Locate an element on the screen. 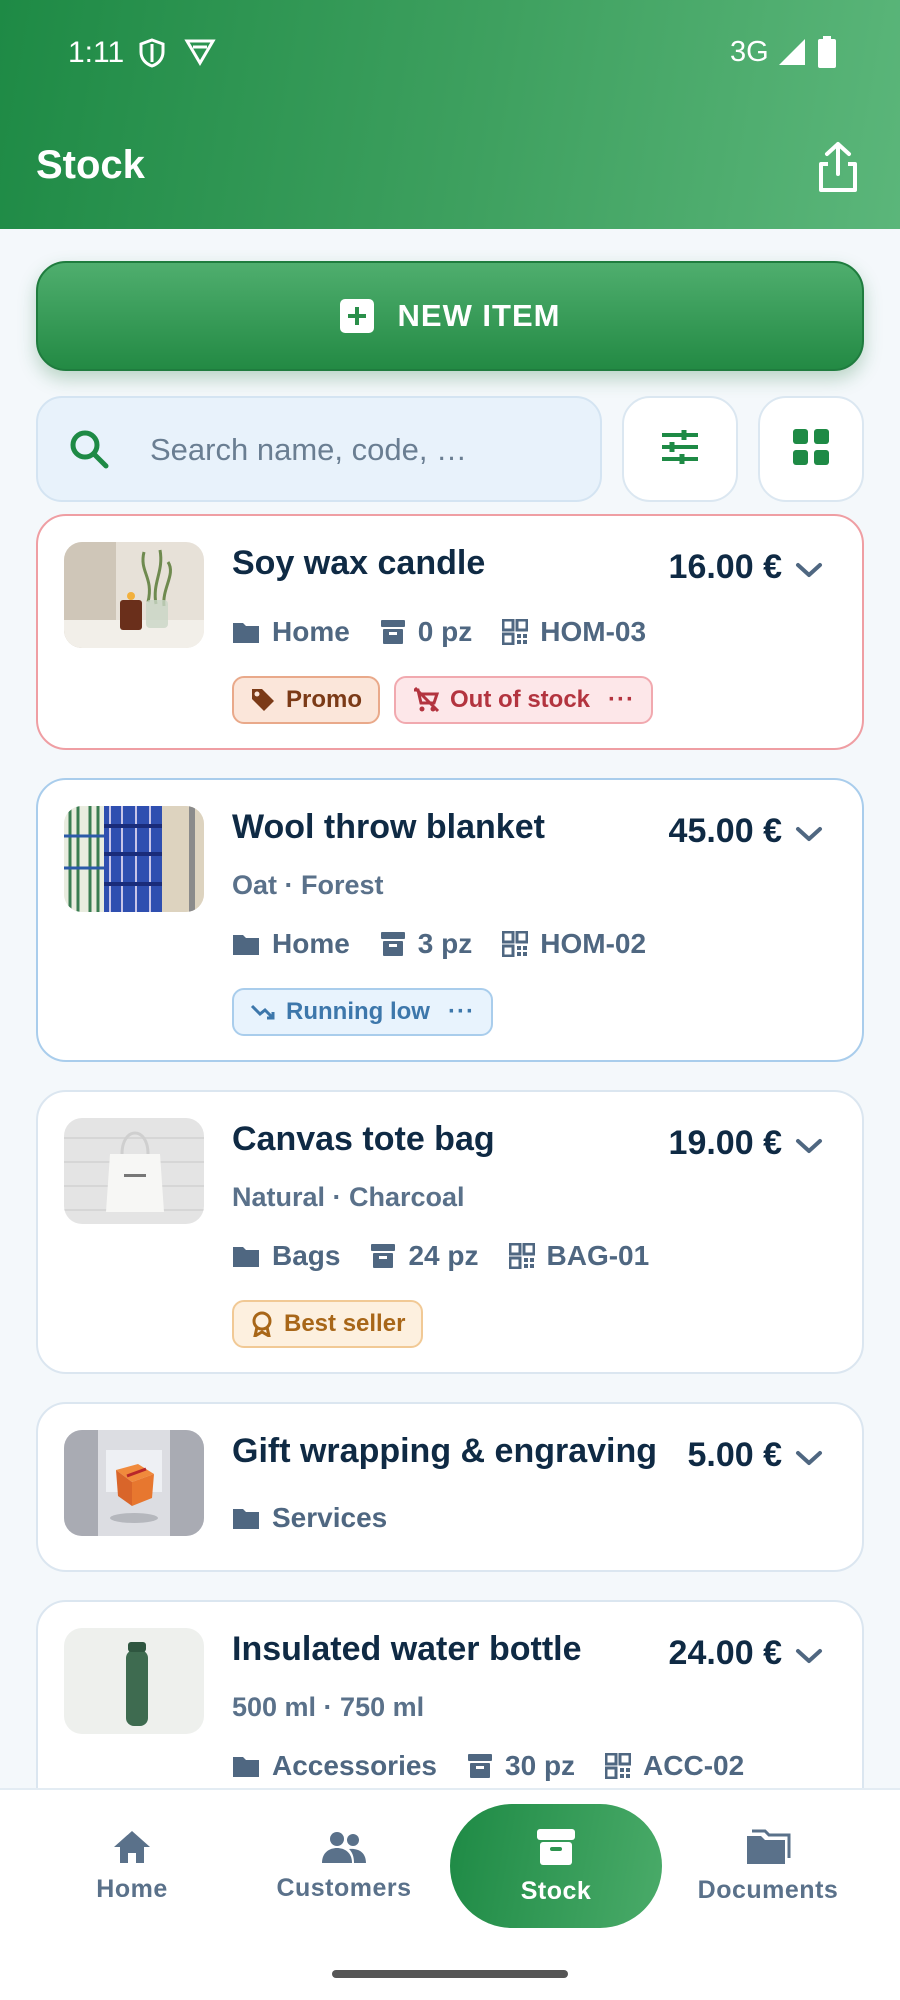 The image size is (900, 2000). item-category: Accessories is located at coordinates (355, 1765).